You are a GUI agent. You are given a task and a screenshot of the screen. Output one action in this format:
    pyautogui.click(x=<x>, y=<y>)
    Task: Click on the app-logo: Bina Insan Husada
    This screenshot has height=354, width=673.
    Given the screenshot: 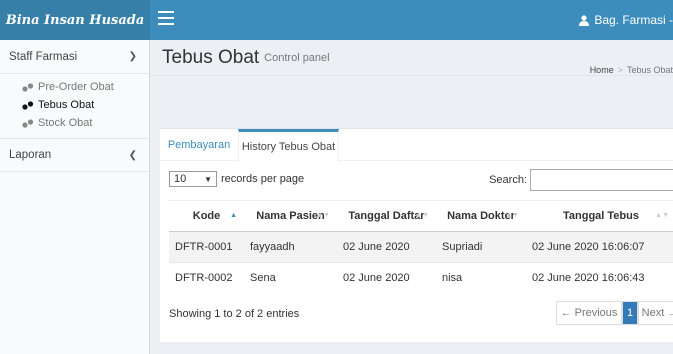 What is the action you would take?
    pyautogui.click(x=75, y=20)
    